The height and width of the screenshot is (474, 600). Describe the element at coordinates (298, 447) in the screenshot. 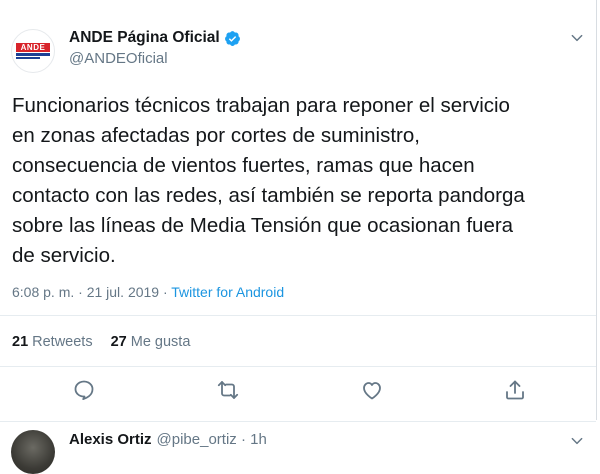

I see `reply-tweet: Alexis Ortiz @pibe_ortiz · 1h` at that location.